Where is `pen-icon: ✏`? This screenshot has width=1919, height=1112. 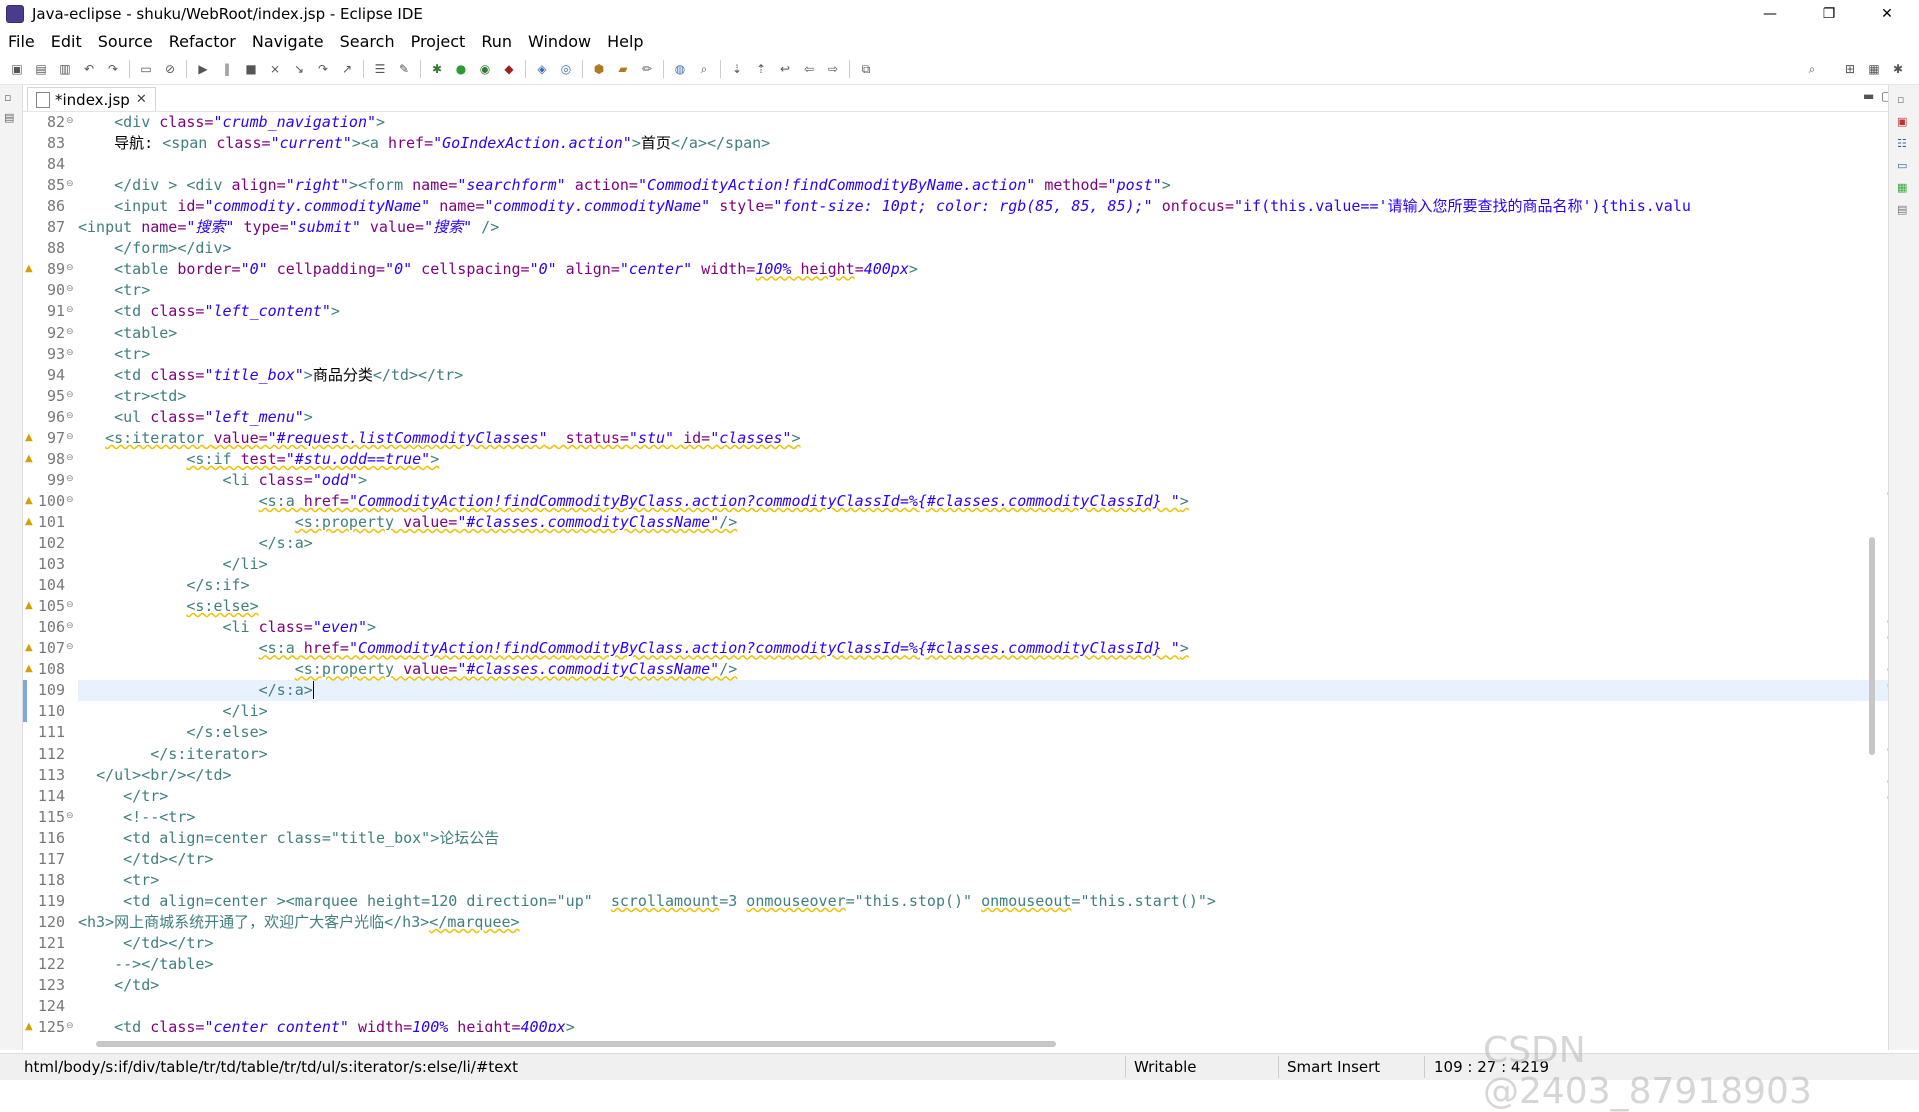
pen-icon: ✏ is located at coordinates (647, 69).